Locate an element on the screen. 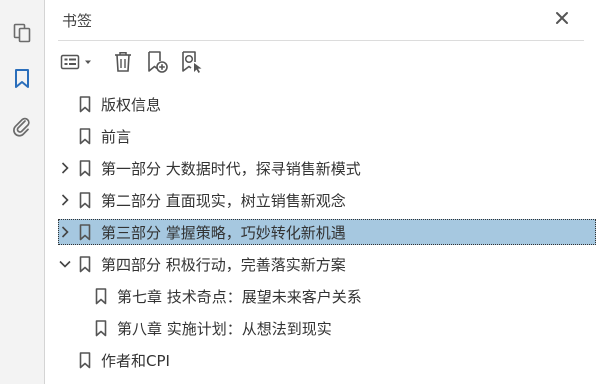  bookmark-row: 第一部分 大数据时代，探寻销售新模式 is located at coordinates (328, 168).